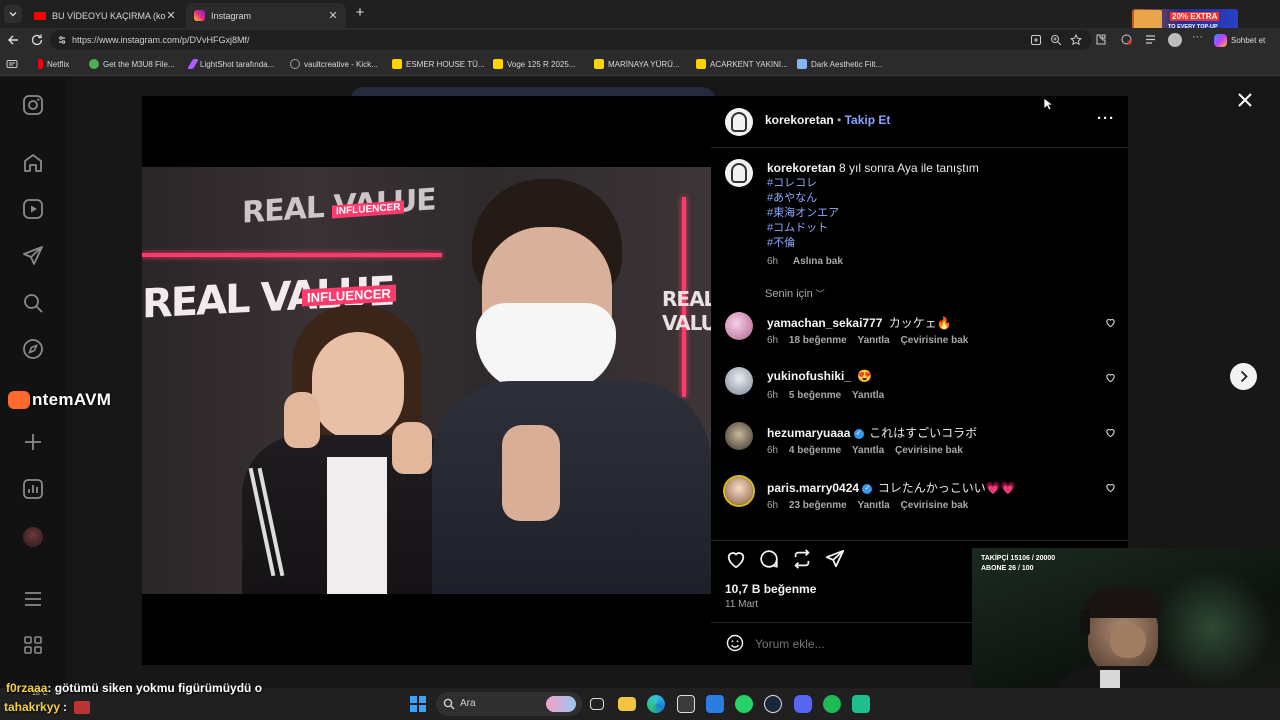 The height and width of the screenshot is (720, 1280). What do you see at coordinates (13, 14) in the screenshot?
I see `tab-list-menu-button` at bounding box center [13, 14].